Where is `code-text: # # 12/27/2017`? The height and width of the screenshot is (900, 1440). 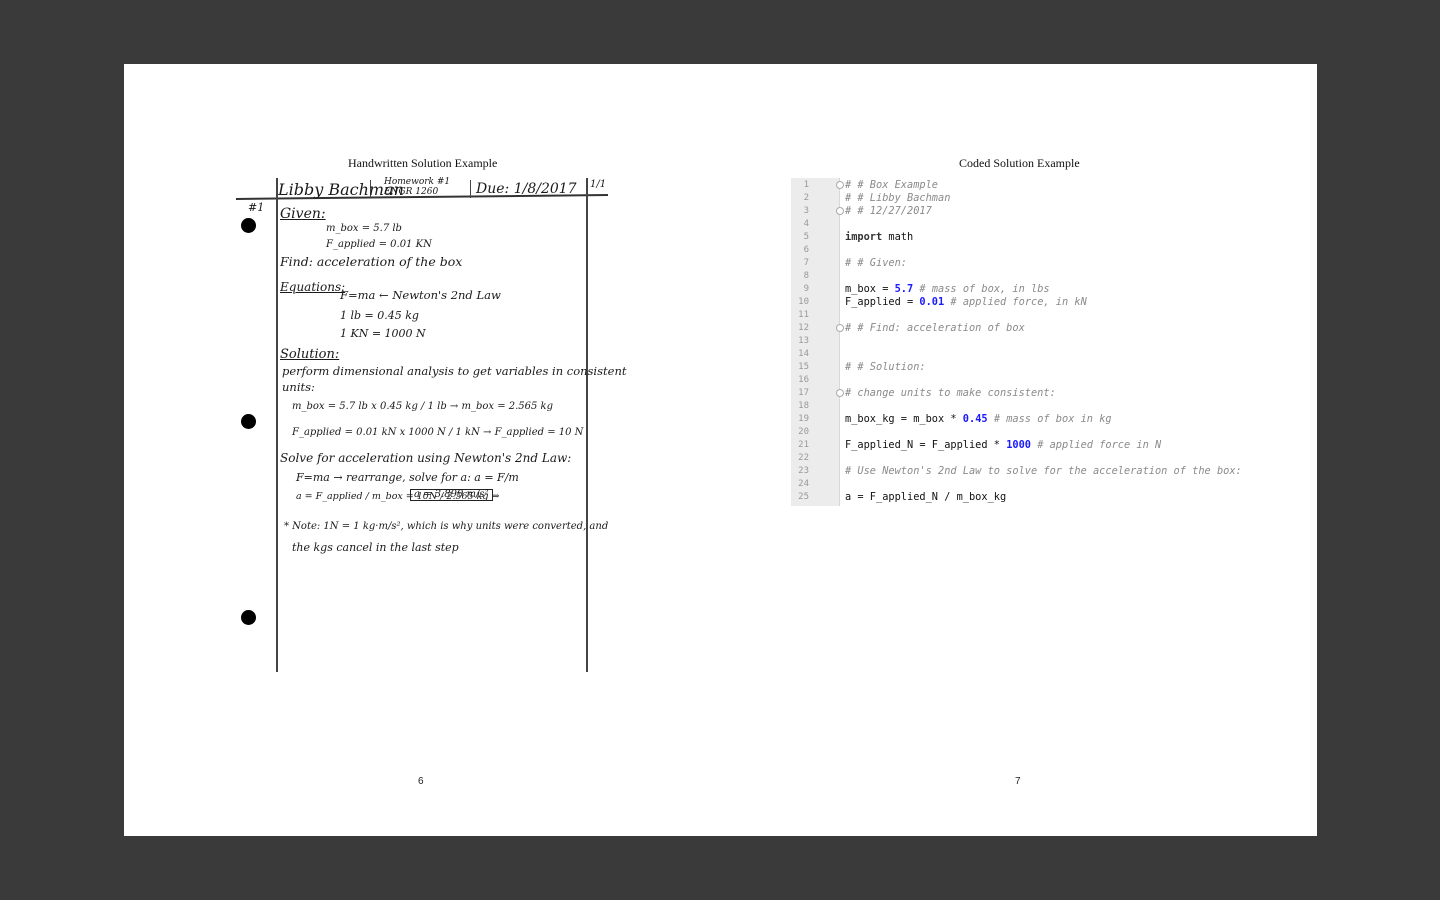
code-text: # # 12/27/2017 is located at coordinates (888, 211).